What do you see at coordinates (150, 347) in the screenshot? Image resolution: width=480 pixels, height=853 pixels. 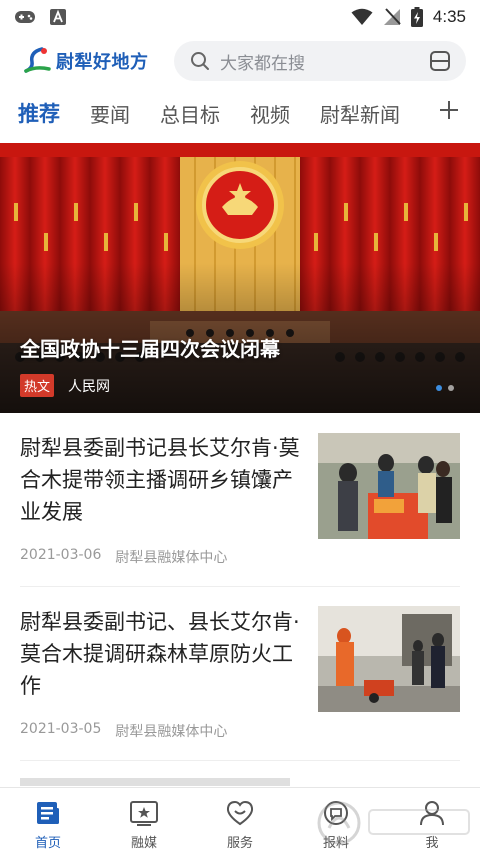 I see `banner-title: 全国政协十三届四次会议闭幕` at bounding box center [150, 347].